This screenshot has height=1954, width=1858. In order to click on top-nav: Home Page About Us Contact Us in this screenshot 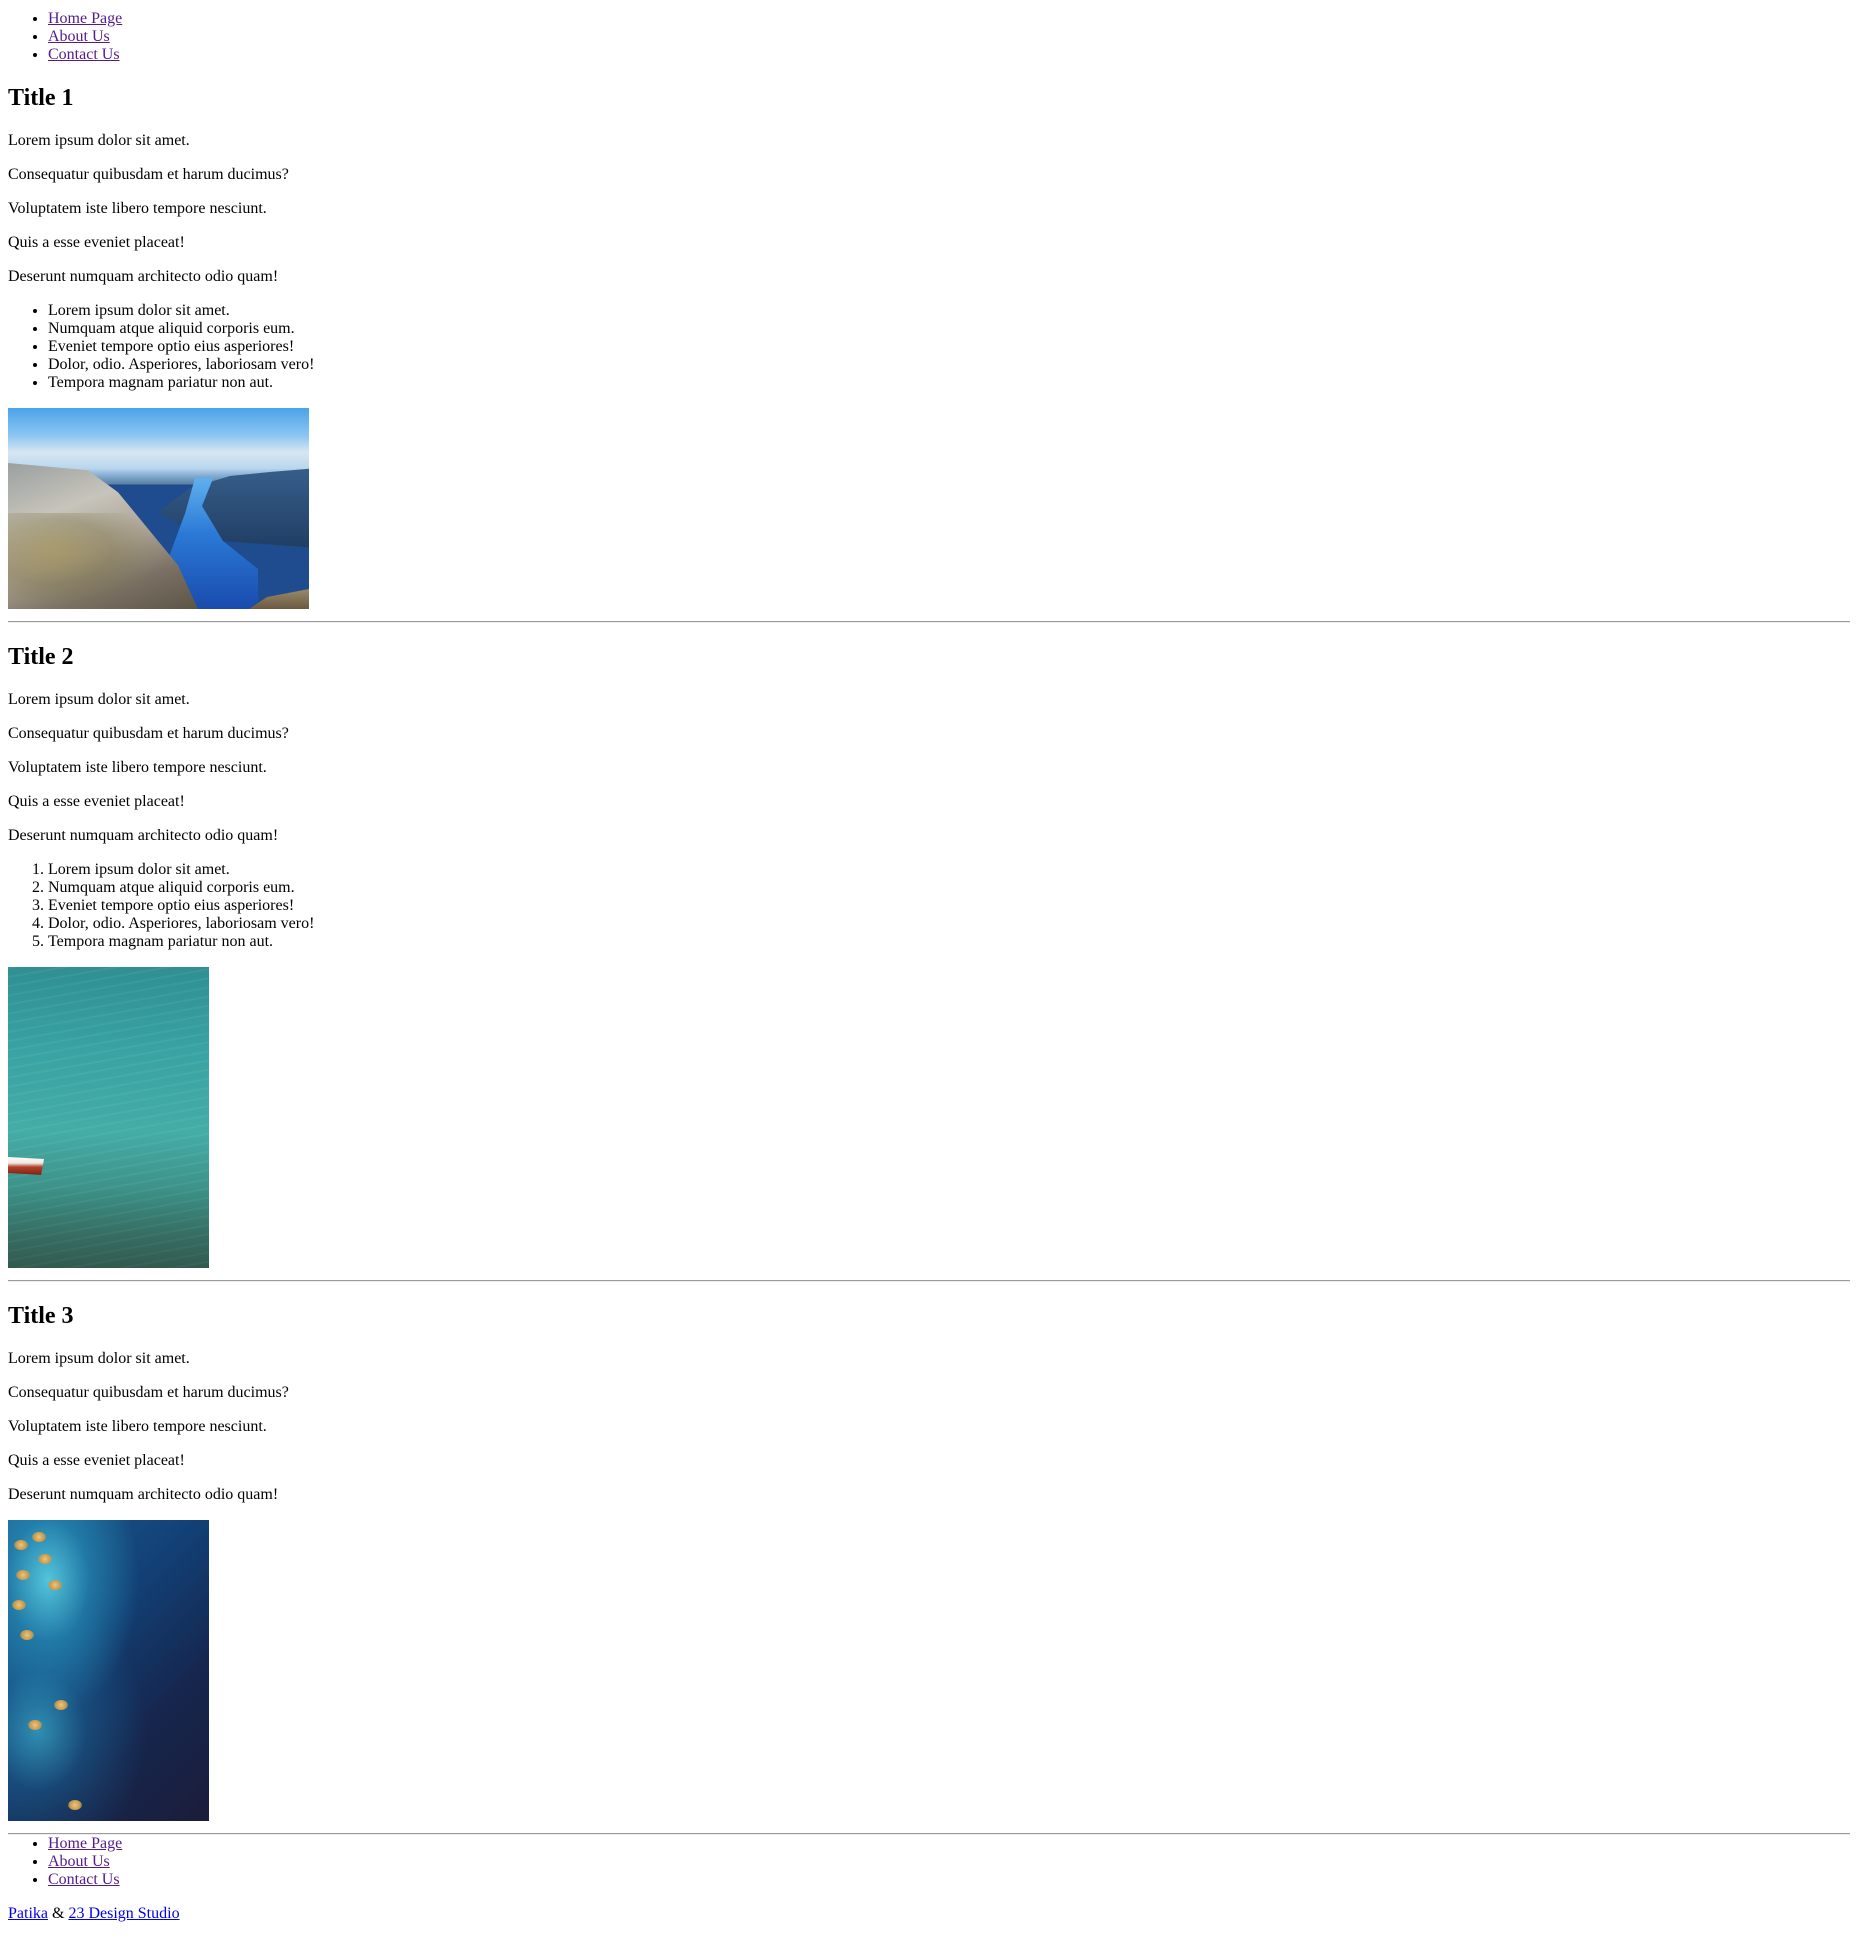, I will do `click(929, 37)`.